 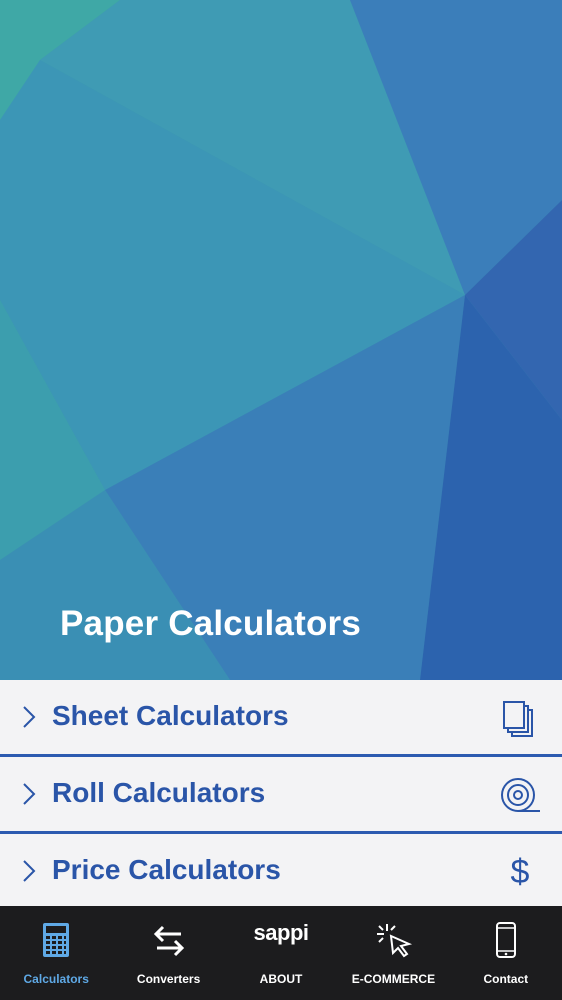 What do you see at coordinates (170, 715) in the screenshot?
I see `menu-item-label: Sheet Calculators` at bounding box center [170, 715].